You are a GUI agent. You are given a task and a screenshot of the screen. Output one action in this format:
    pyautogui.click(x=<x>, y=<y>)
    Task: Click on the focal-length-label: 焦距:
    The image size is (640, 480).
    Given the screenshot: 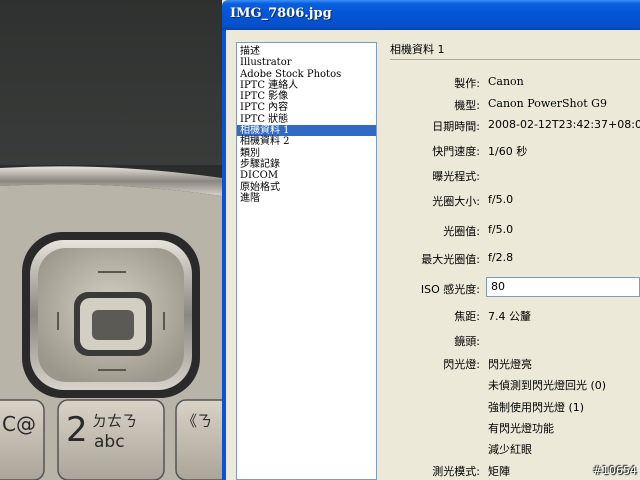 What is the action you would take?
    pyautogui.click(x=467, y=316)
    